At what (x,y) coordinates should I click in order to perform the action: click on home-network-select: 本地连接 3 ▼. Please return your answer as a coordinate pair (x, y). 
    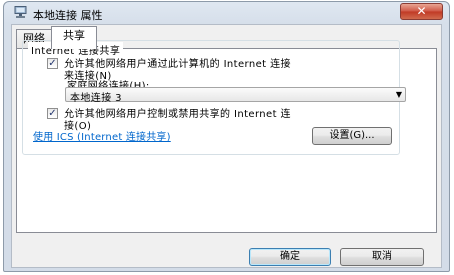
    Looking at the image, I should click on (235, 95).